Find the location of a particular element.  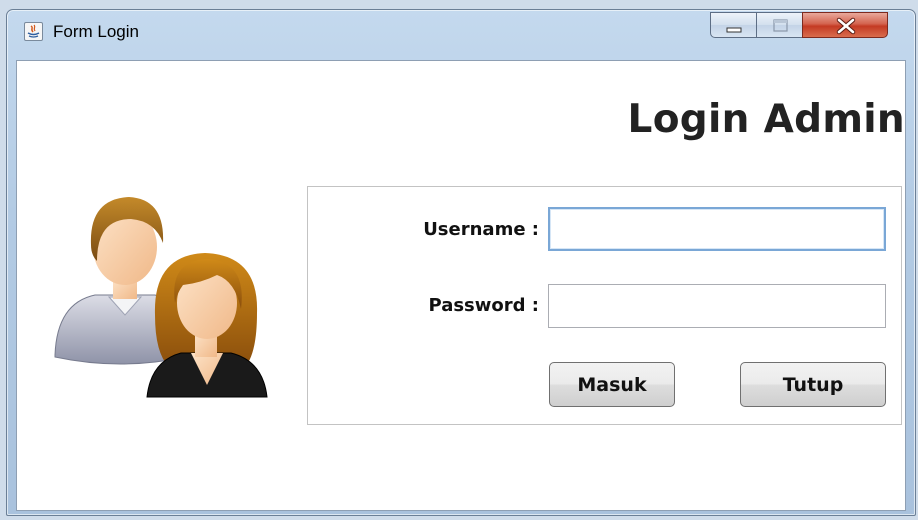

window-title: Form Login is located at coordinates (96, 31).